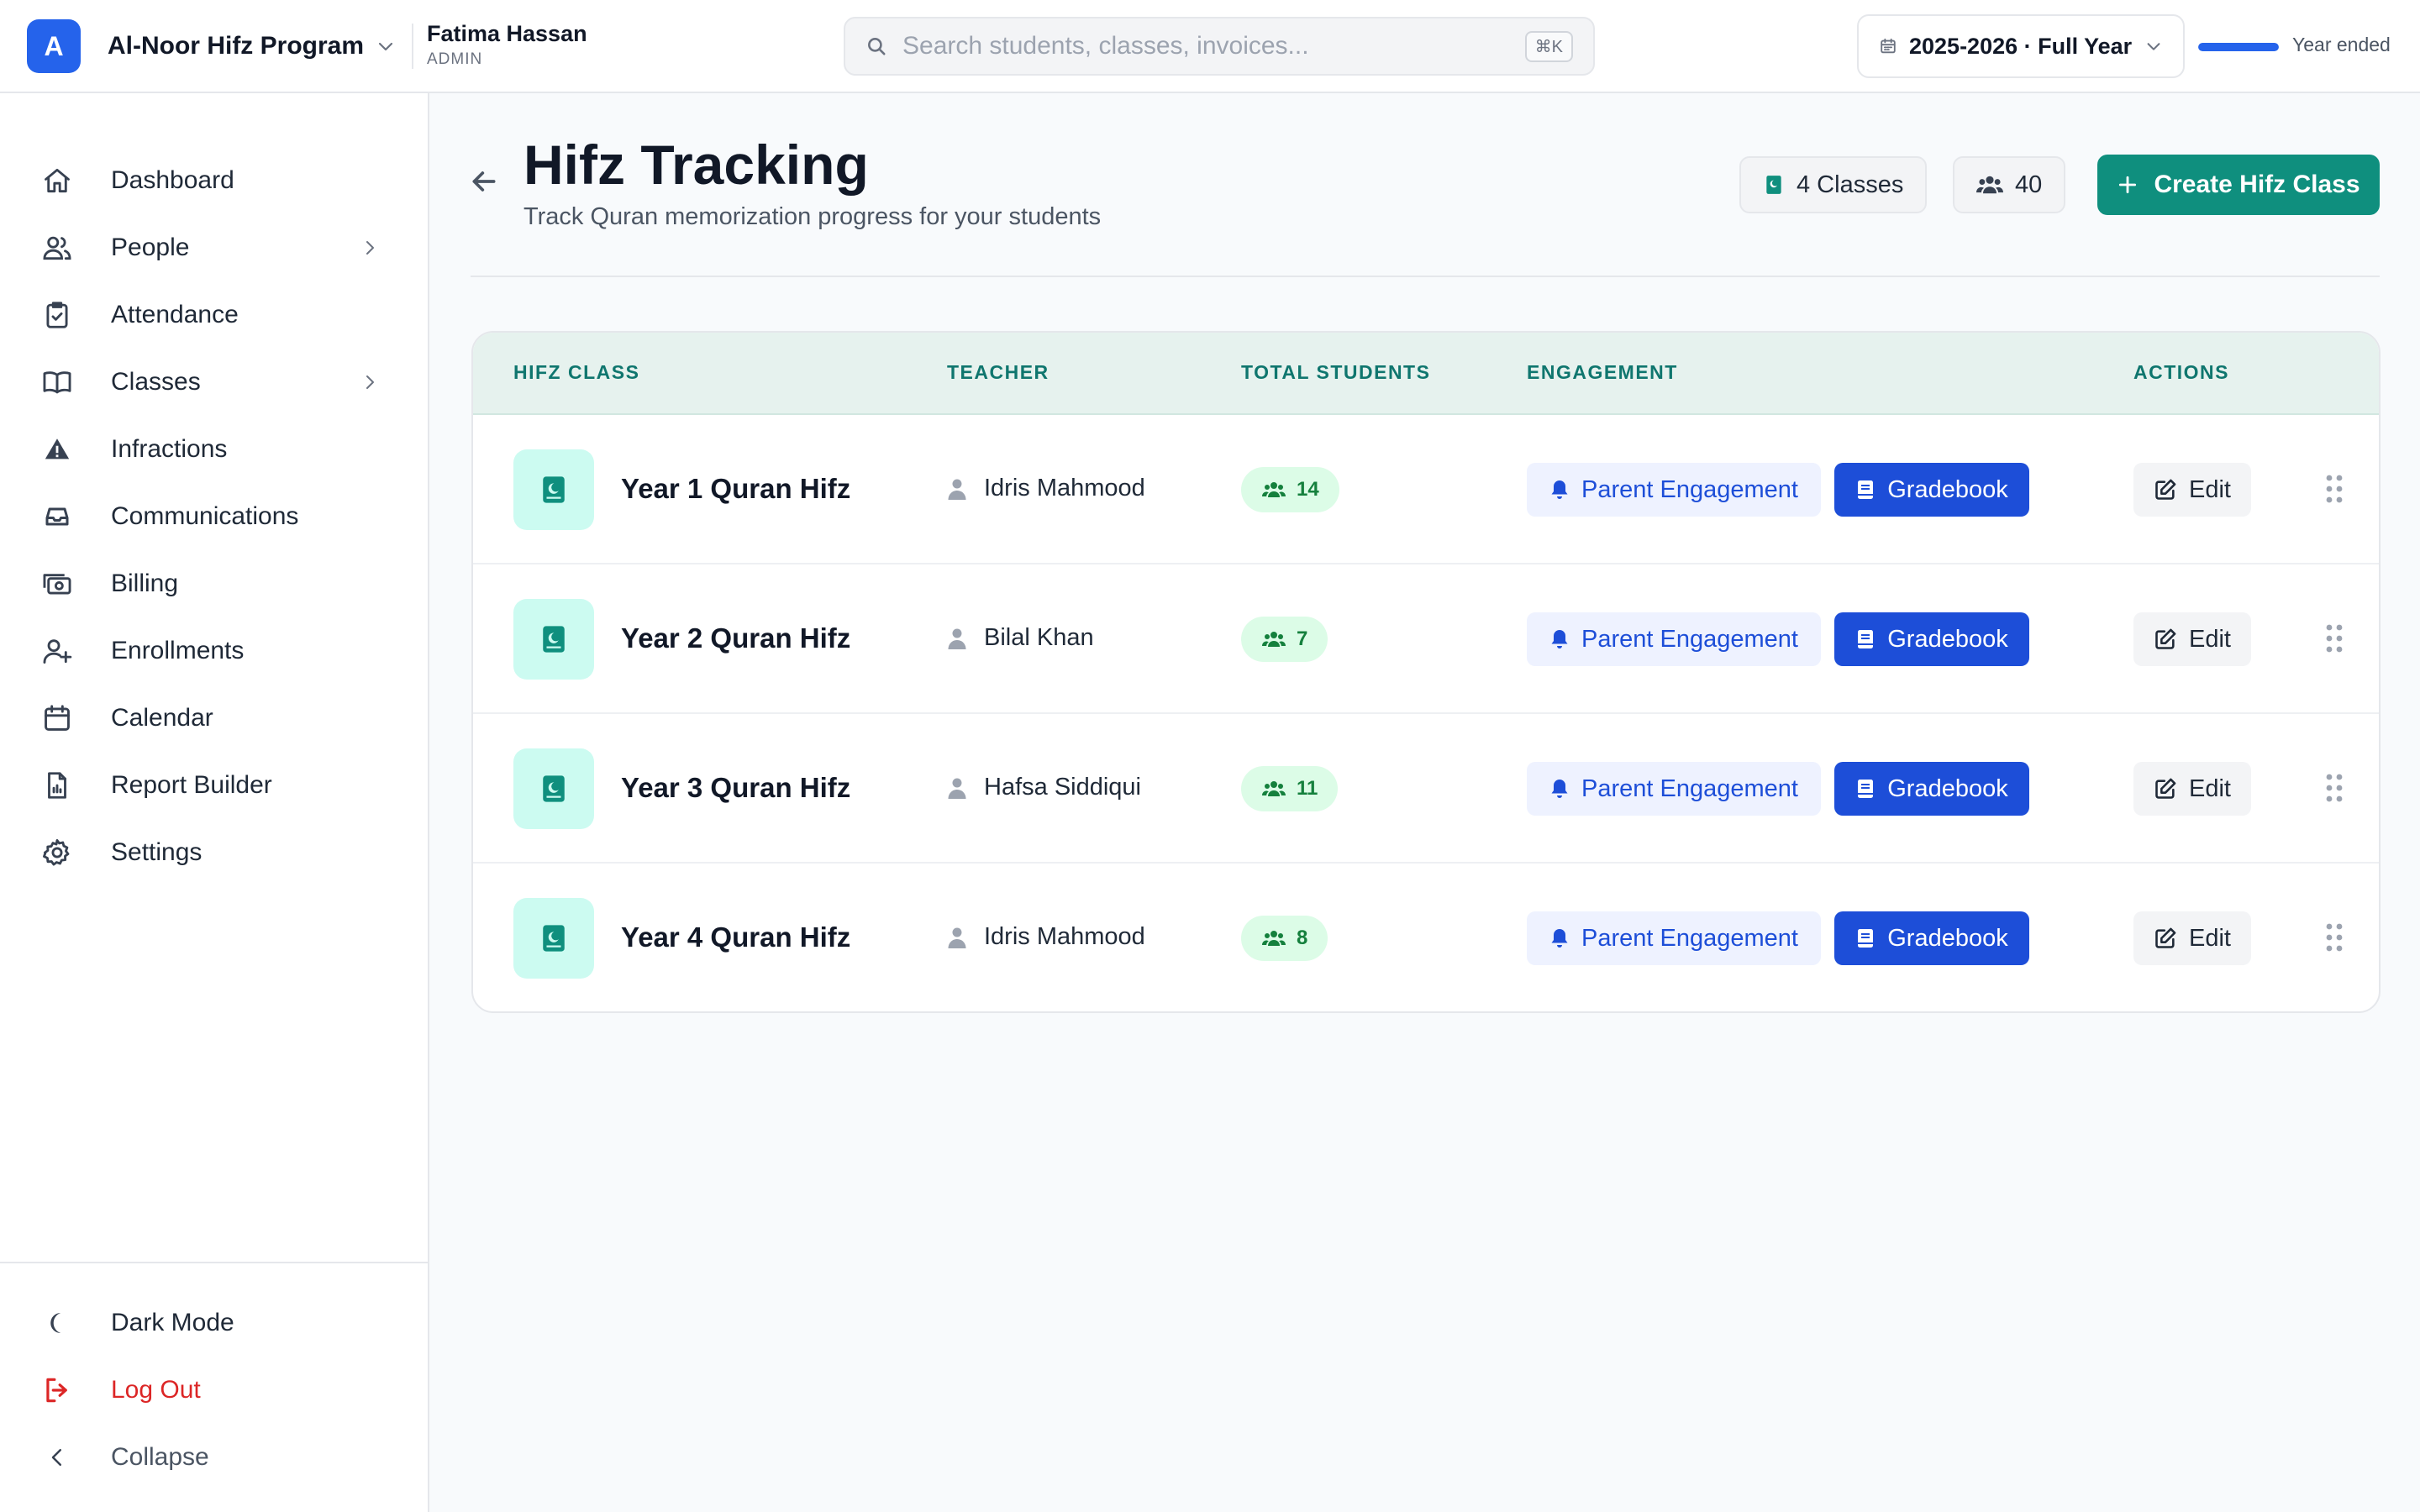  Describe the element at coordinates (735, 489) in the screenshot. I see `class-name: Year 1 Quran Hifz` at that location.